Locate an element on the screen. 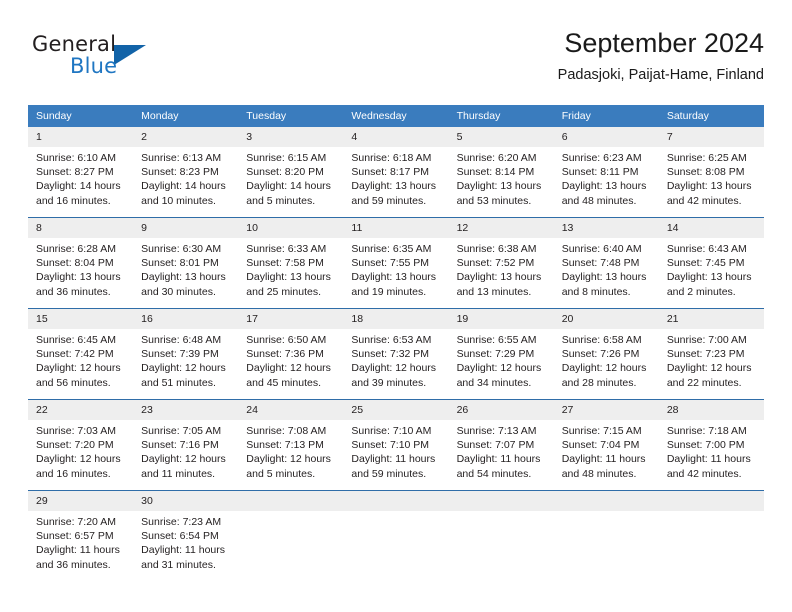  day-number: 5 is located at coordinates (501, 137).